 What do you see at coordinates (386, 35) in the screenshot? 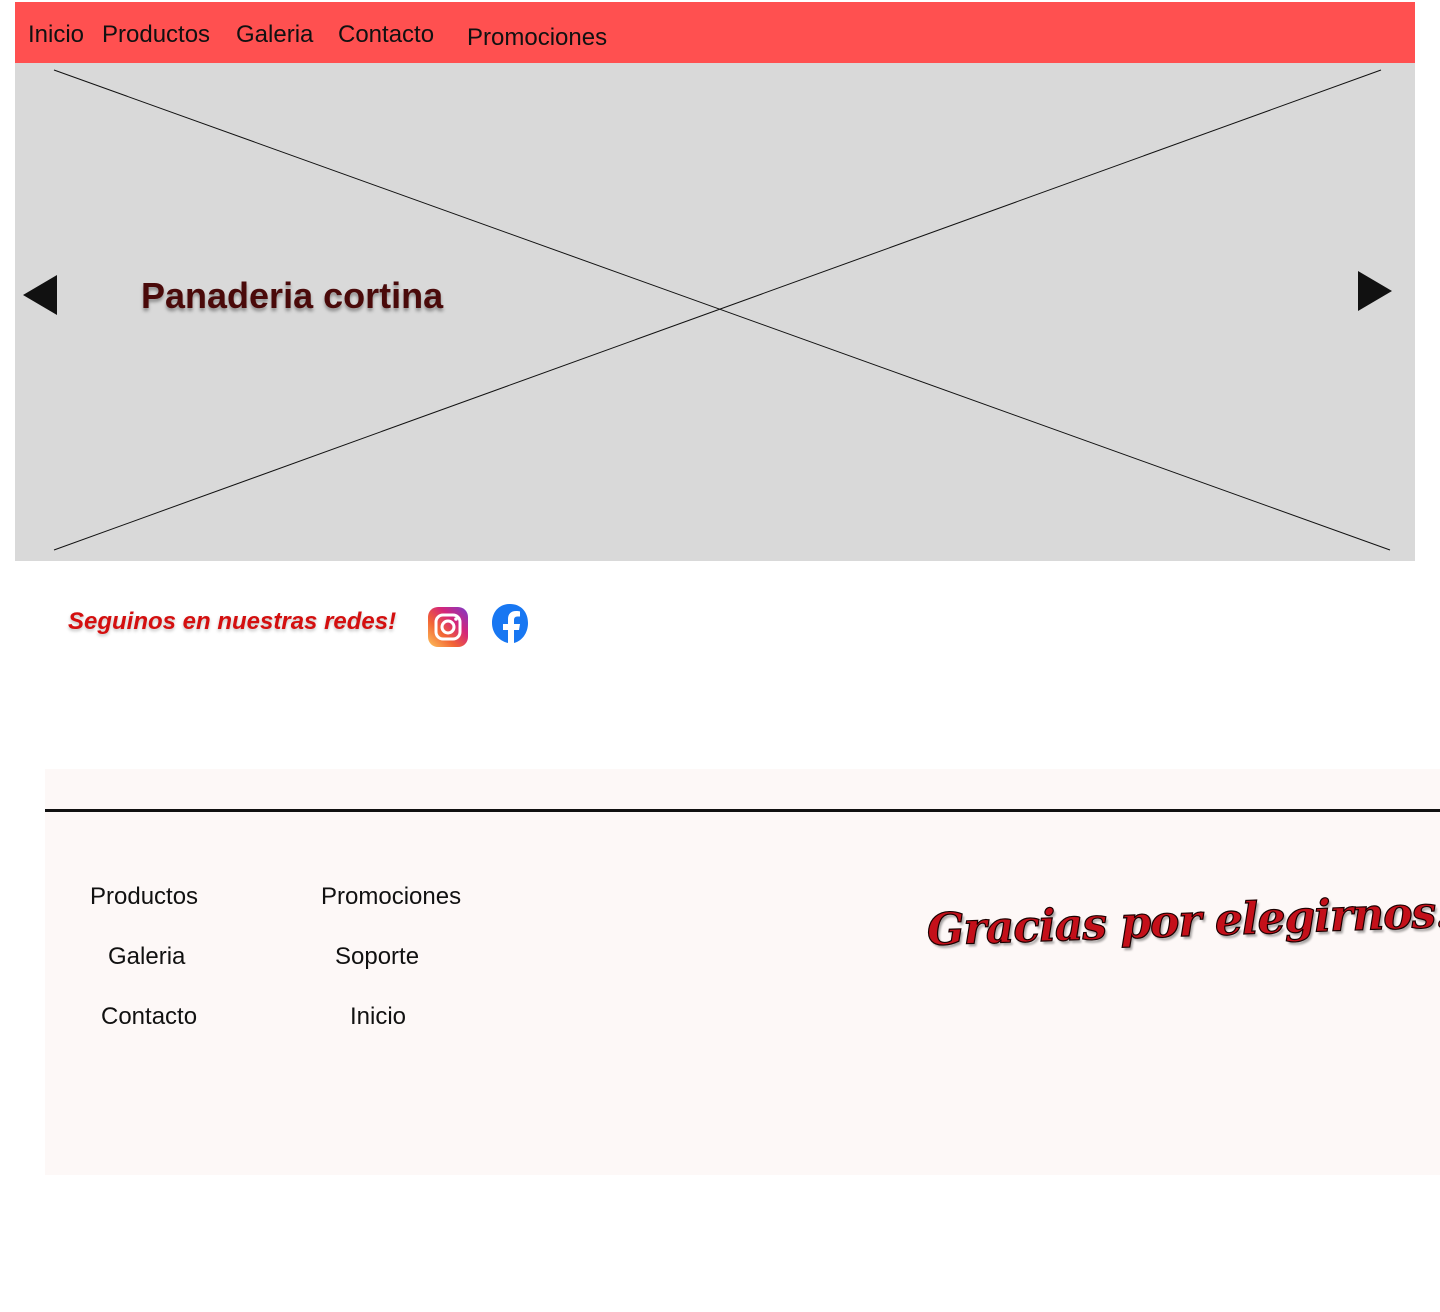
I see `nav-link-contacto: Contacto` at bounding box center [386, 35].